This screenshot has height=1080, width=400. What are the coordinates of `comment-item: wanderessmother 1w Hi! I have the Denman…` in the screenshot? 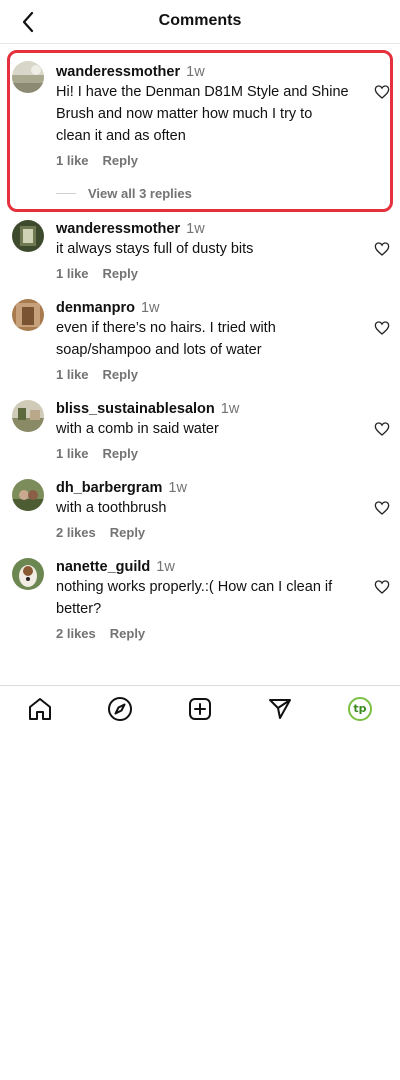 It's located at (200, 131).